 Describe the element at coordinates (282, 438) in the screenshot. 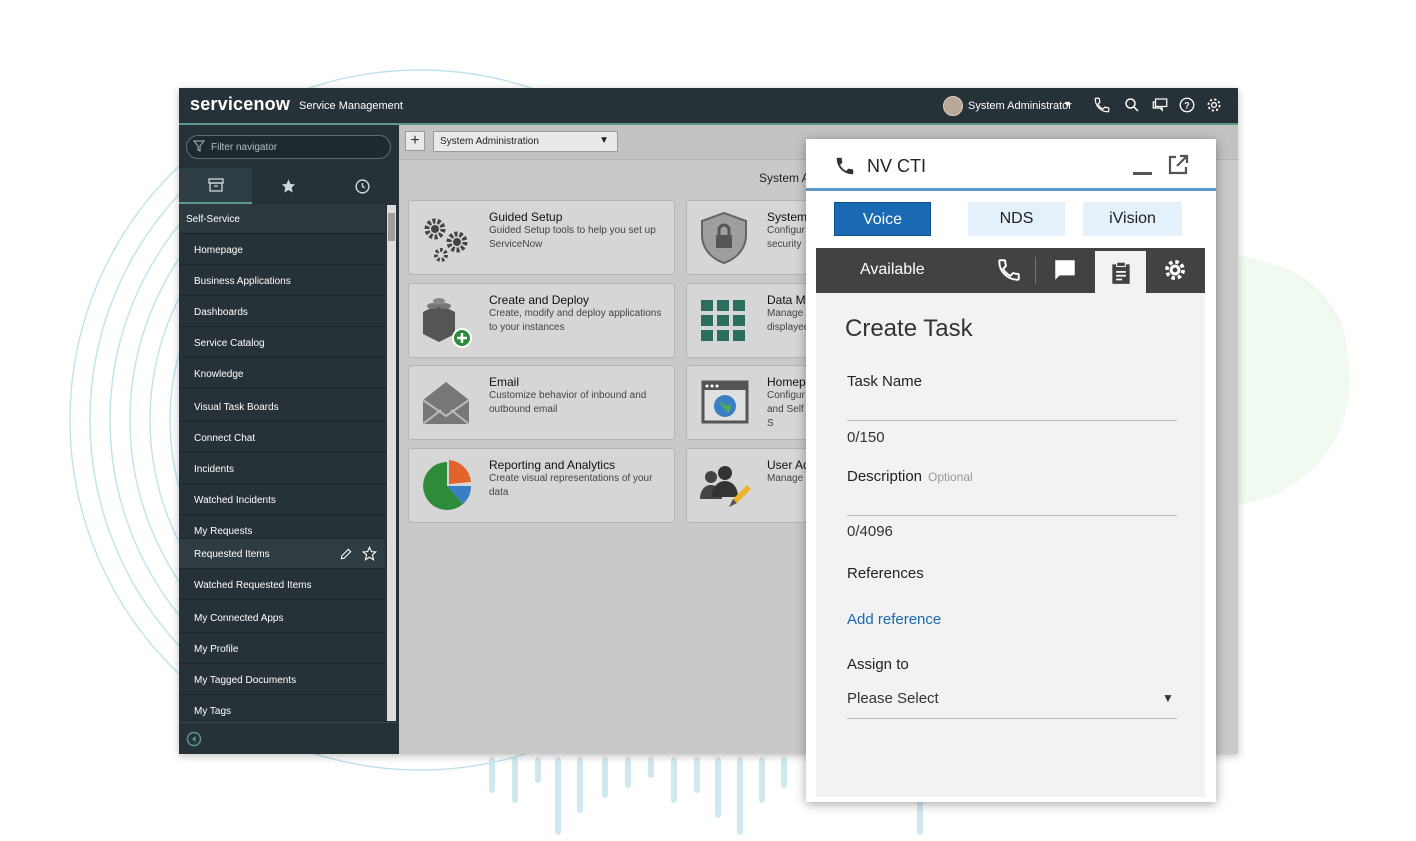

I see `nav-item-connect-chat: Connect Chat` at that location.